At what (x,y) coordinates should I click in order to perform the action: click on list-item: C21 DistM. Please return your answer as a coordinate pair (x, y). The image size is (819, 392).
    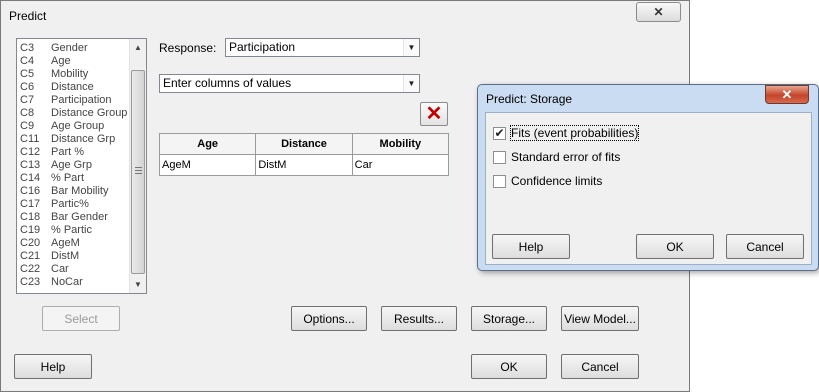
    Looking at the image, I should click on (49, 256).